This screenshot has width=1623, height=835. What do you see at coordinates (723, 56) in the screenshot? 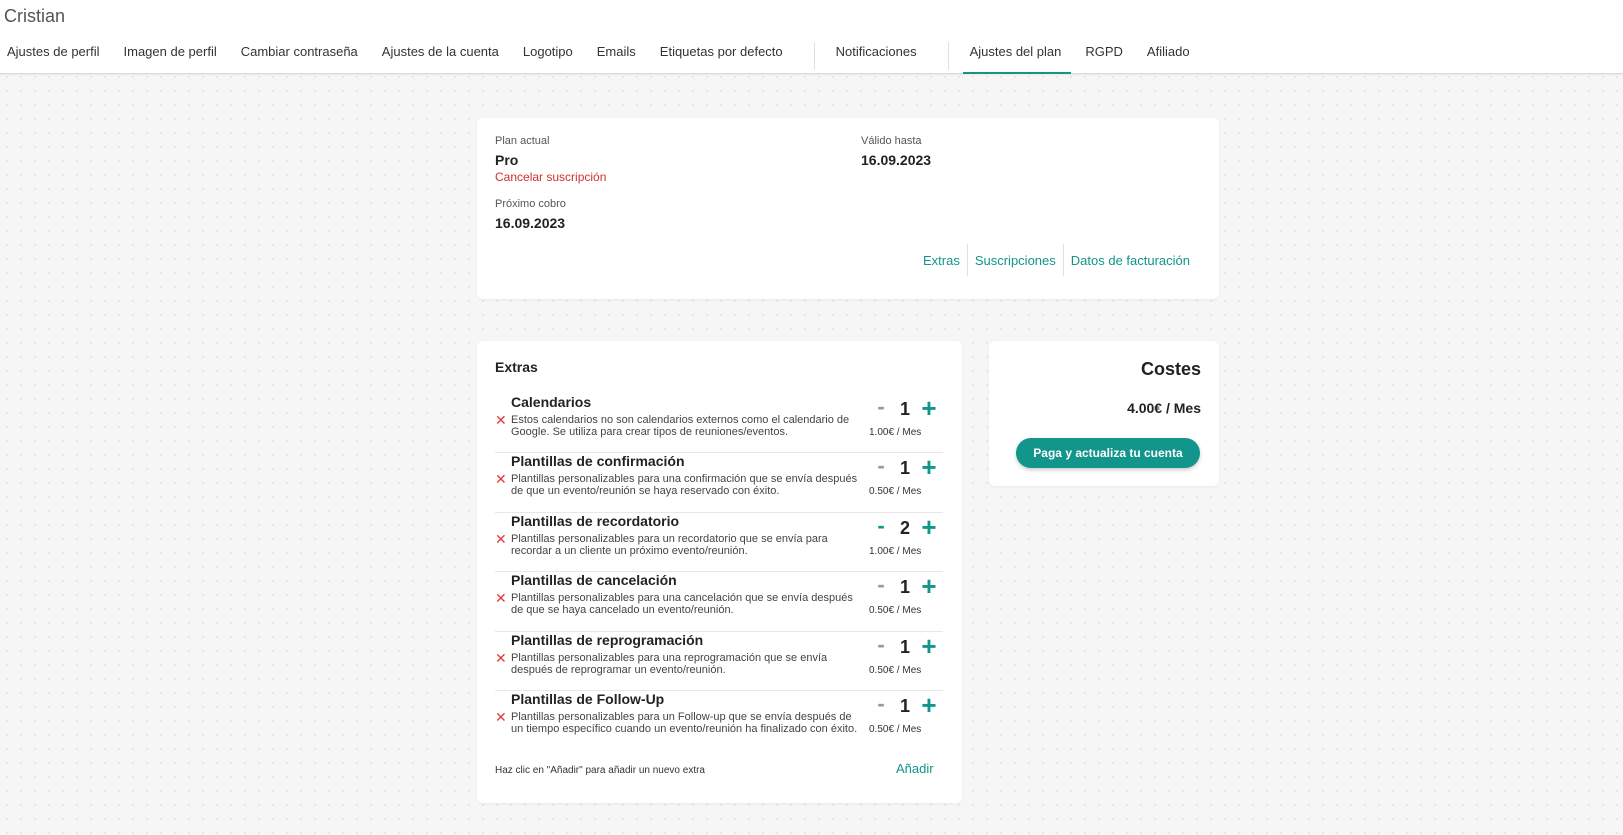
I see `tab-etiquetas-por-defecto: Etiquetas por defecto` at bounding box center [723, 56].